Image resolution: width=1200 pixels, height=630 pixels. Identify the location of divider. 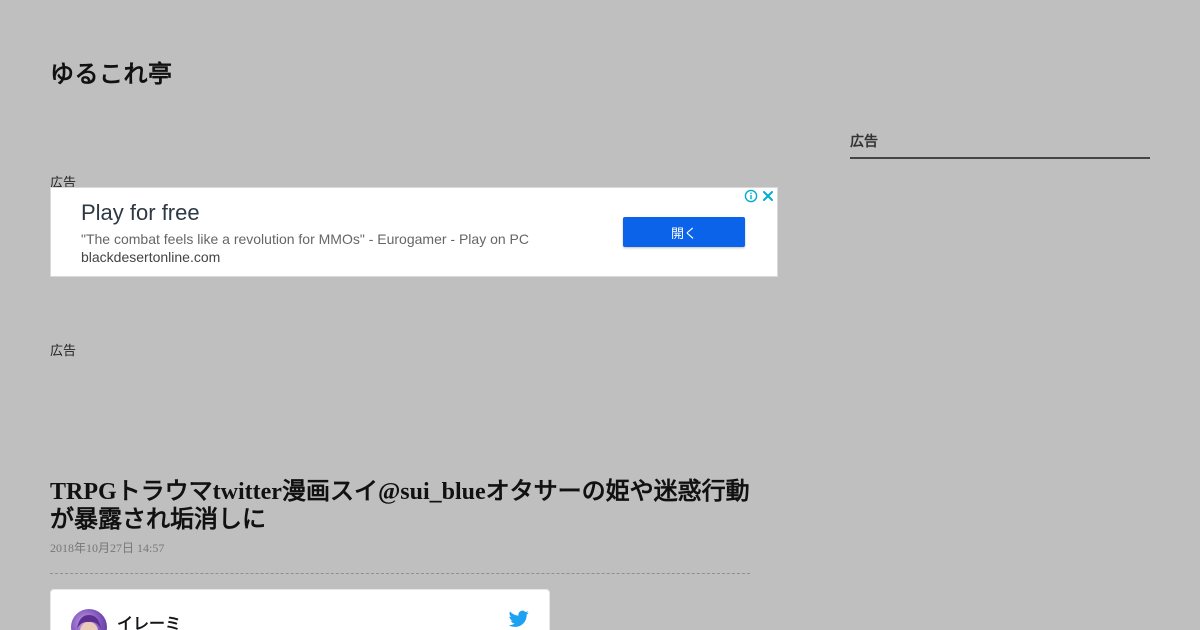
(400, 573).